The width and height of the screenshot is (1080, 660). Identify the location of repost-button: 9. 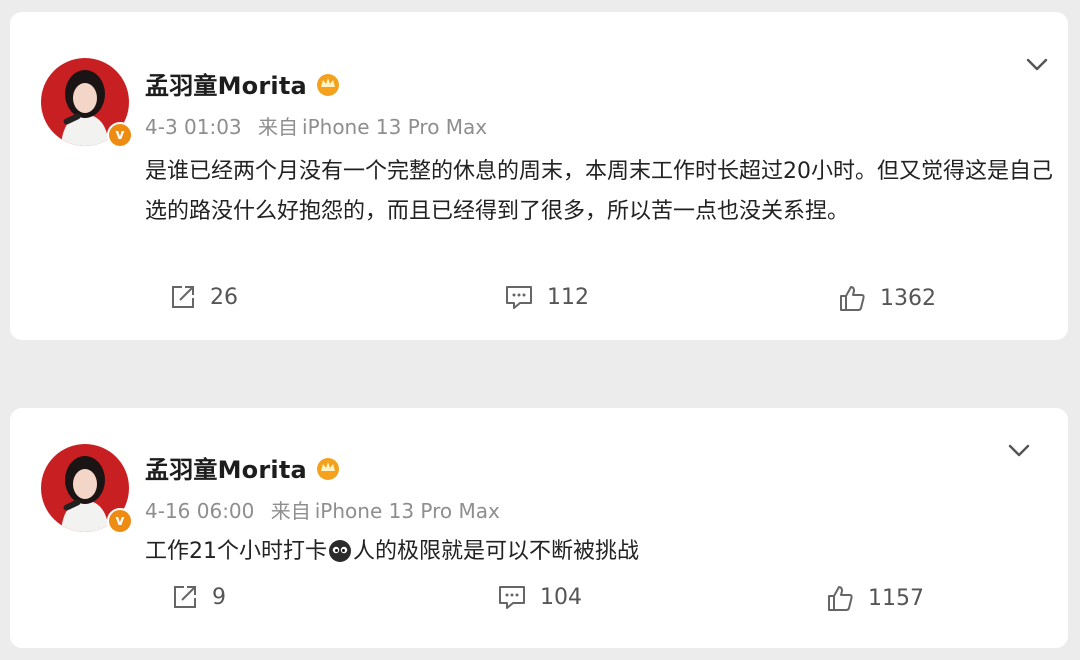
(199, 597).